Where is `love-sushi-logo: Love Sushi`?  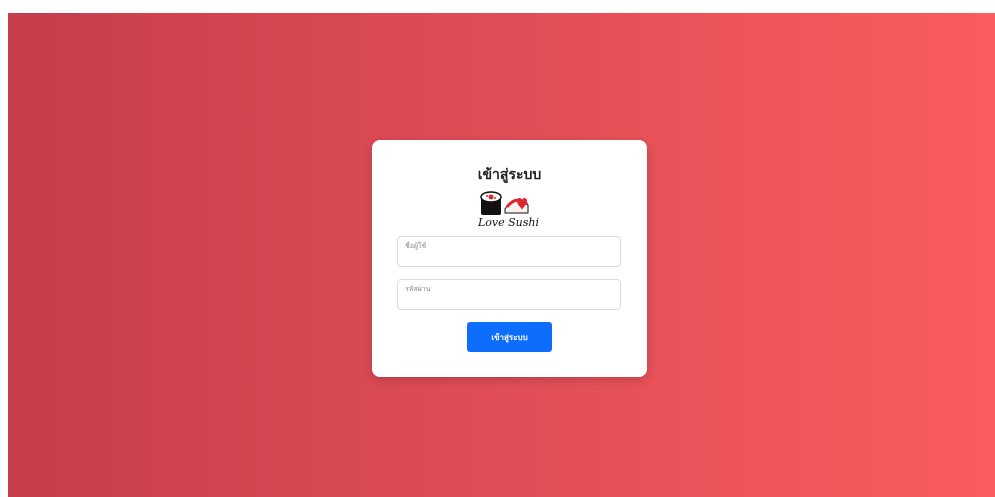
love-sushi-logo: Love Sushi is located at coordinates (508, 210).